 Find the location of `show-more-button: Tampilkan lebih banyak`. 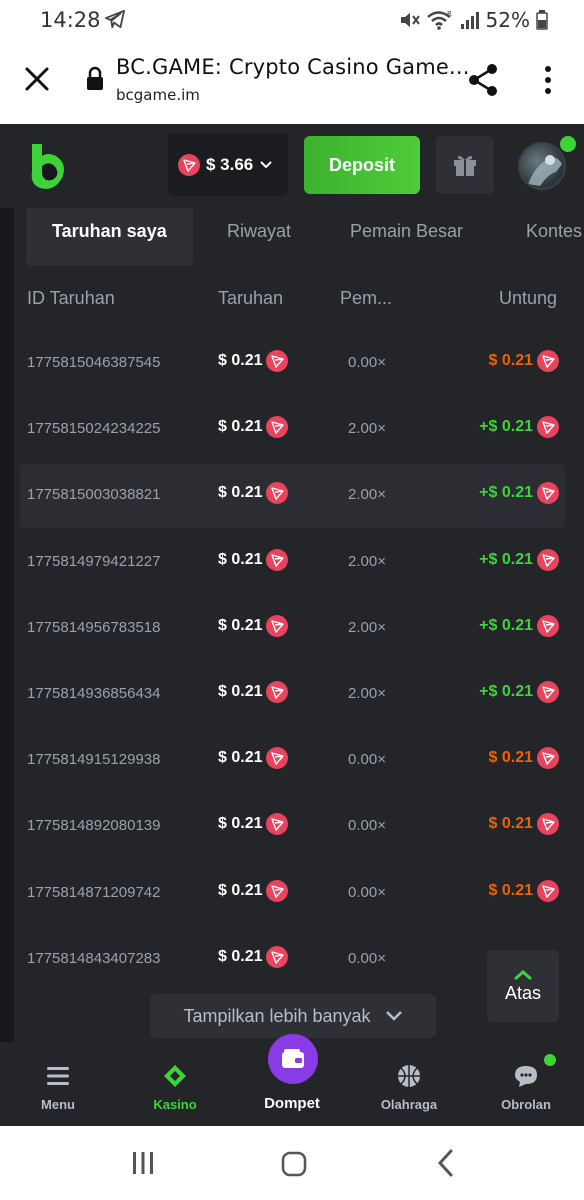

show-more-button: Tampilkan lebih banyak is located at coordinates (293, 1016).